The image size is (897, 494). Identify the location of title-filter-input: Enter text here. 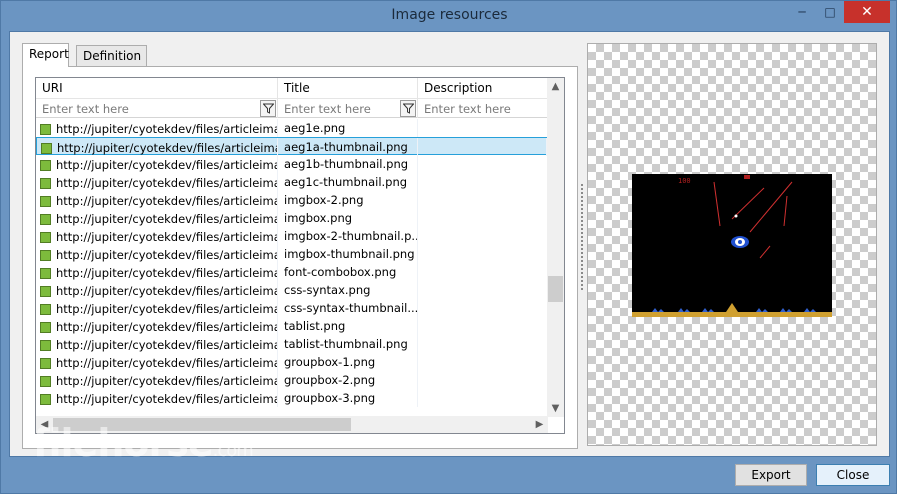
(348, 108).